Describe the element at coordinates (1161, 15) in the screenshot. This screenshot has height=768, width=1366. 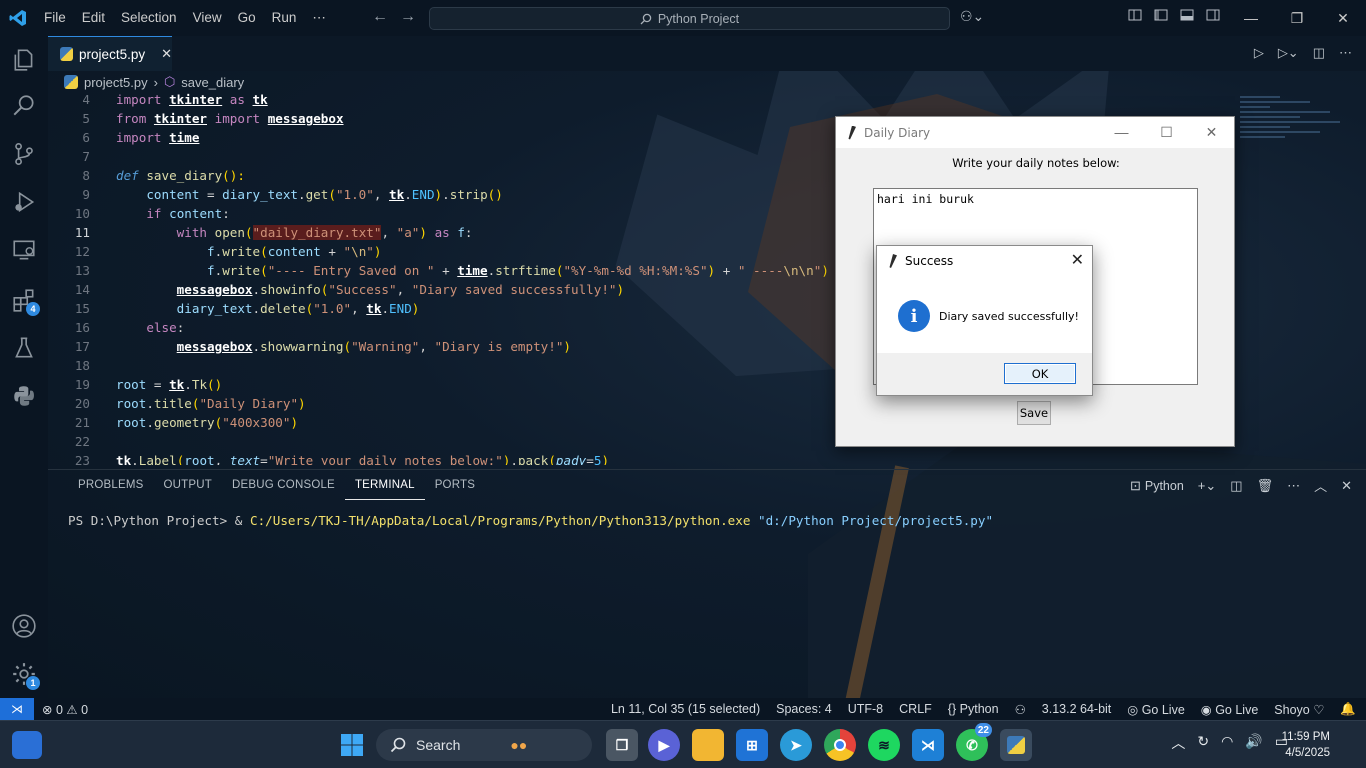
I see `toggle-primary-sidebar-icon` at that location.